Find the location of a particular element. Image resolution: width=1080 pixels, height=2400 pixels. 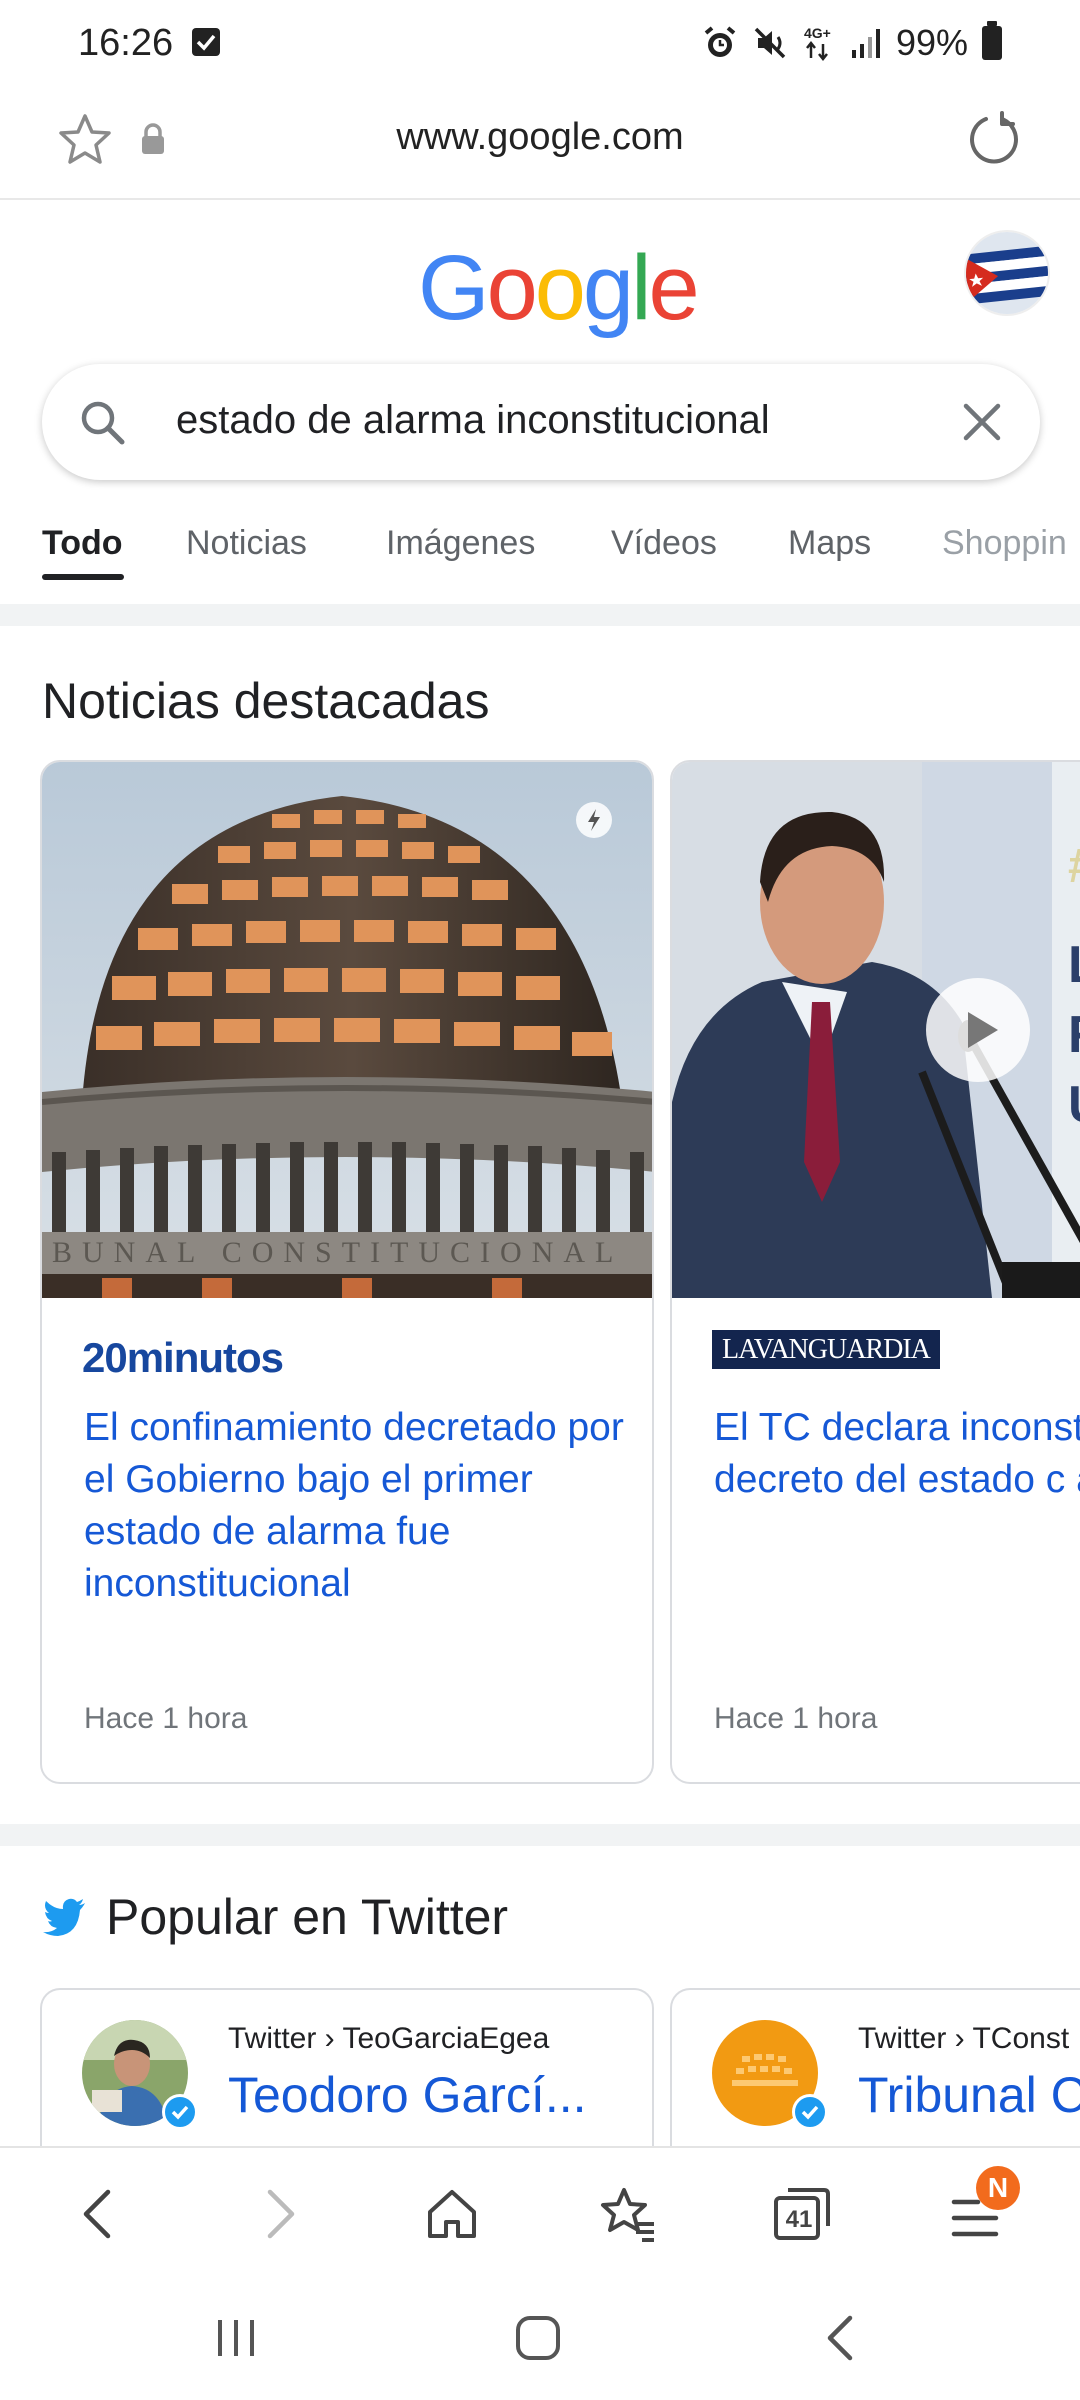

logo-letter: e is located at coordinates (674, 288).